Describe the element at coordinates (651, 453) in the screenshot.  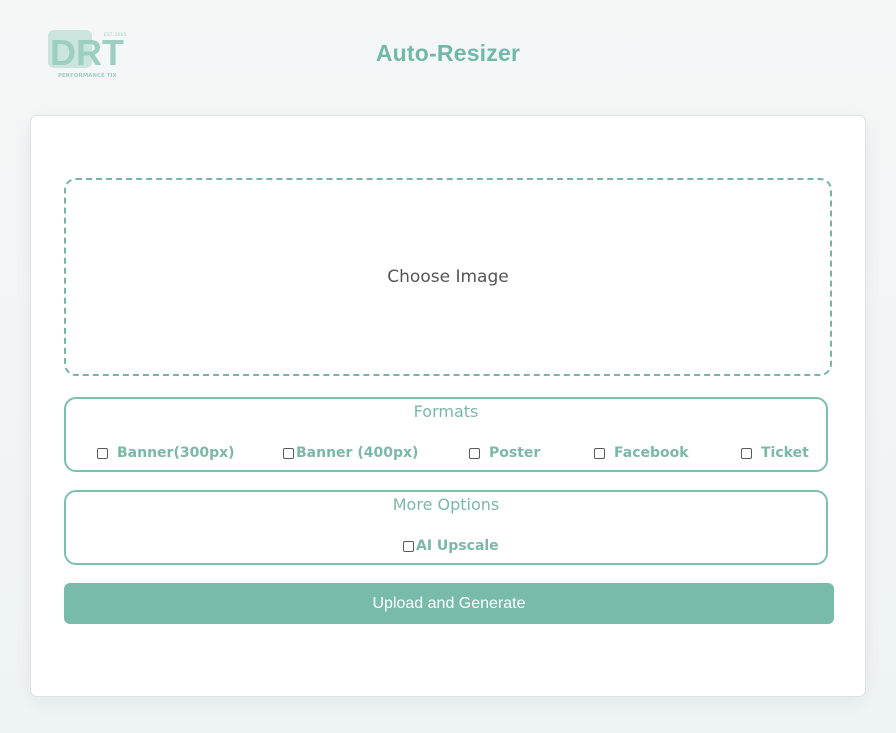
I see `facebook-label: Facebook` at that location.